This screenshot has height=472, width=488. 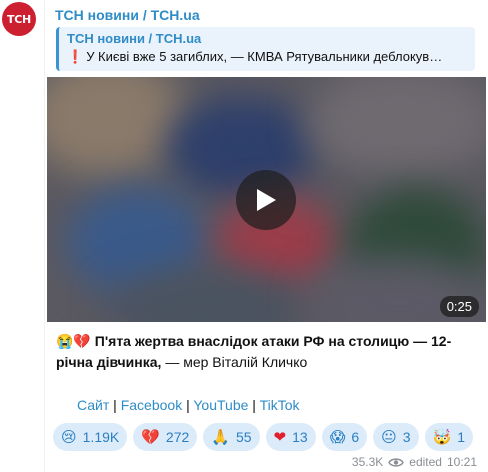 I want to click on reaction-heart: ❤ 13, so click(x=290, y=437).